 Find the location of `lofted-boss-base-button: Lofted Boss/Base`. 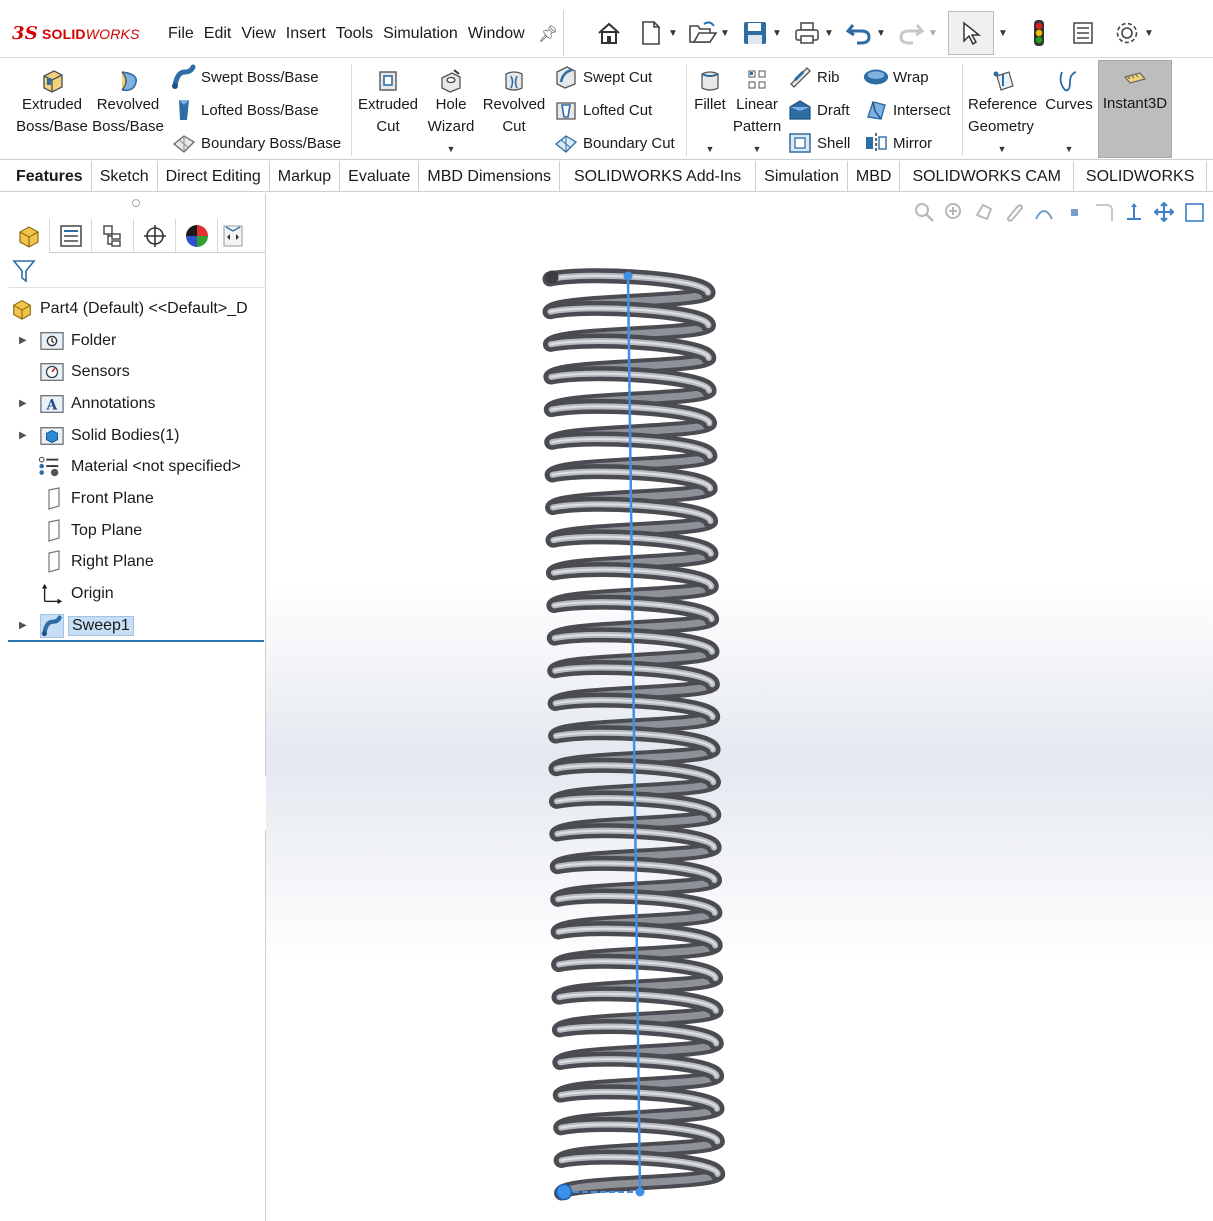

lofted-boss-base-button: Lofted Boss/Base is located at coordinates (244, 110).